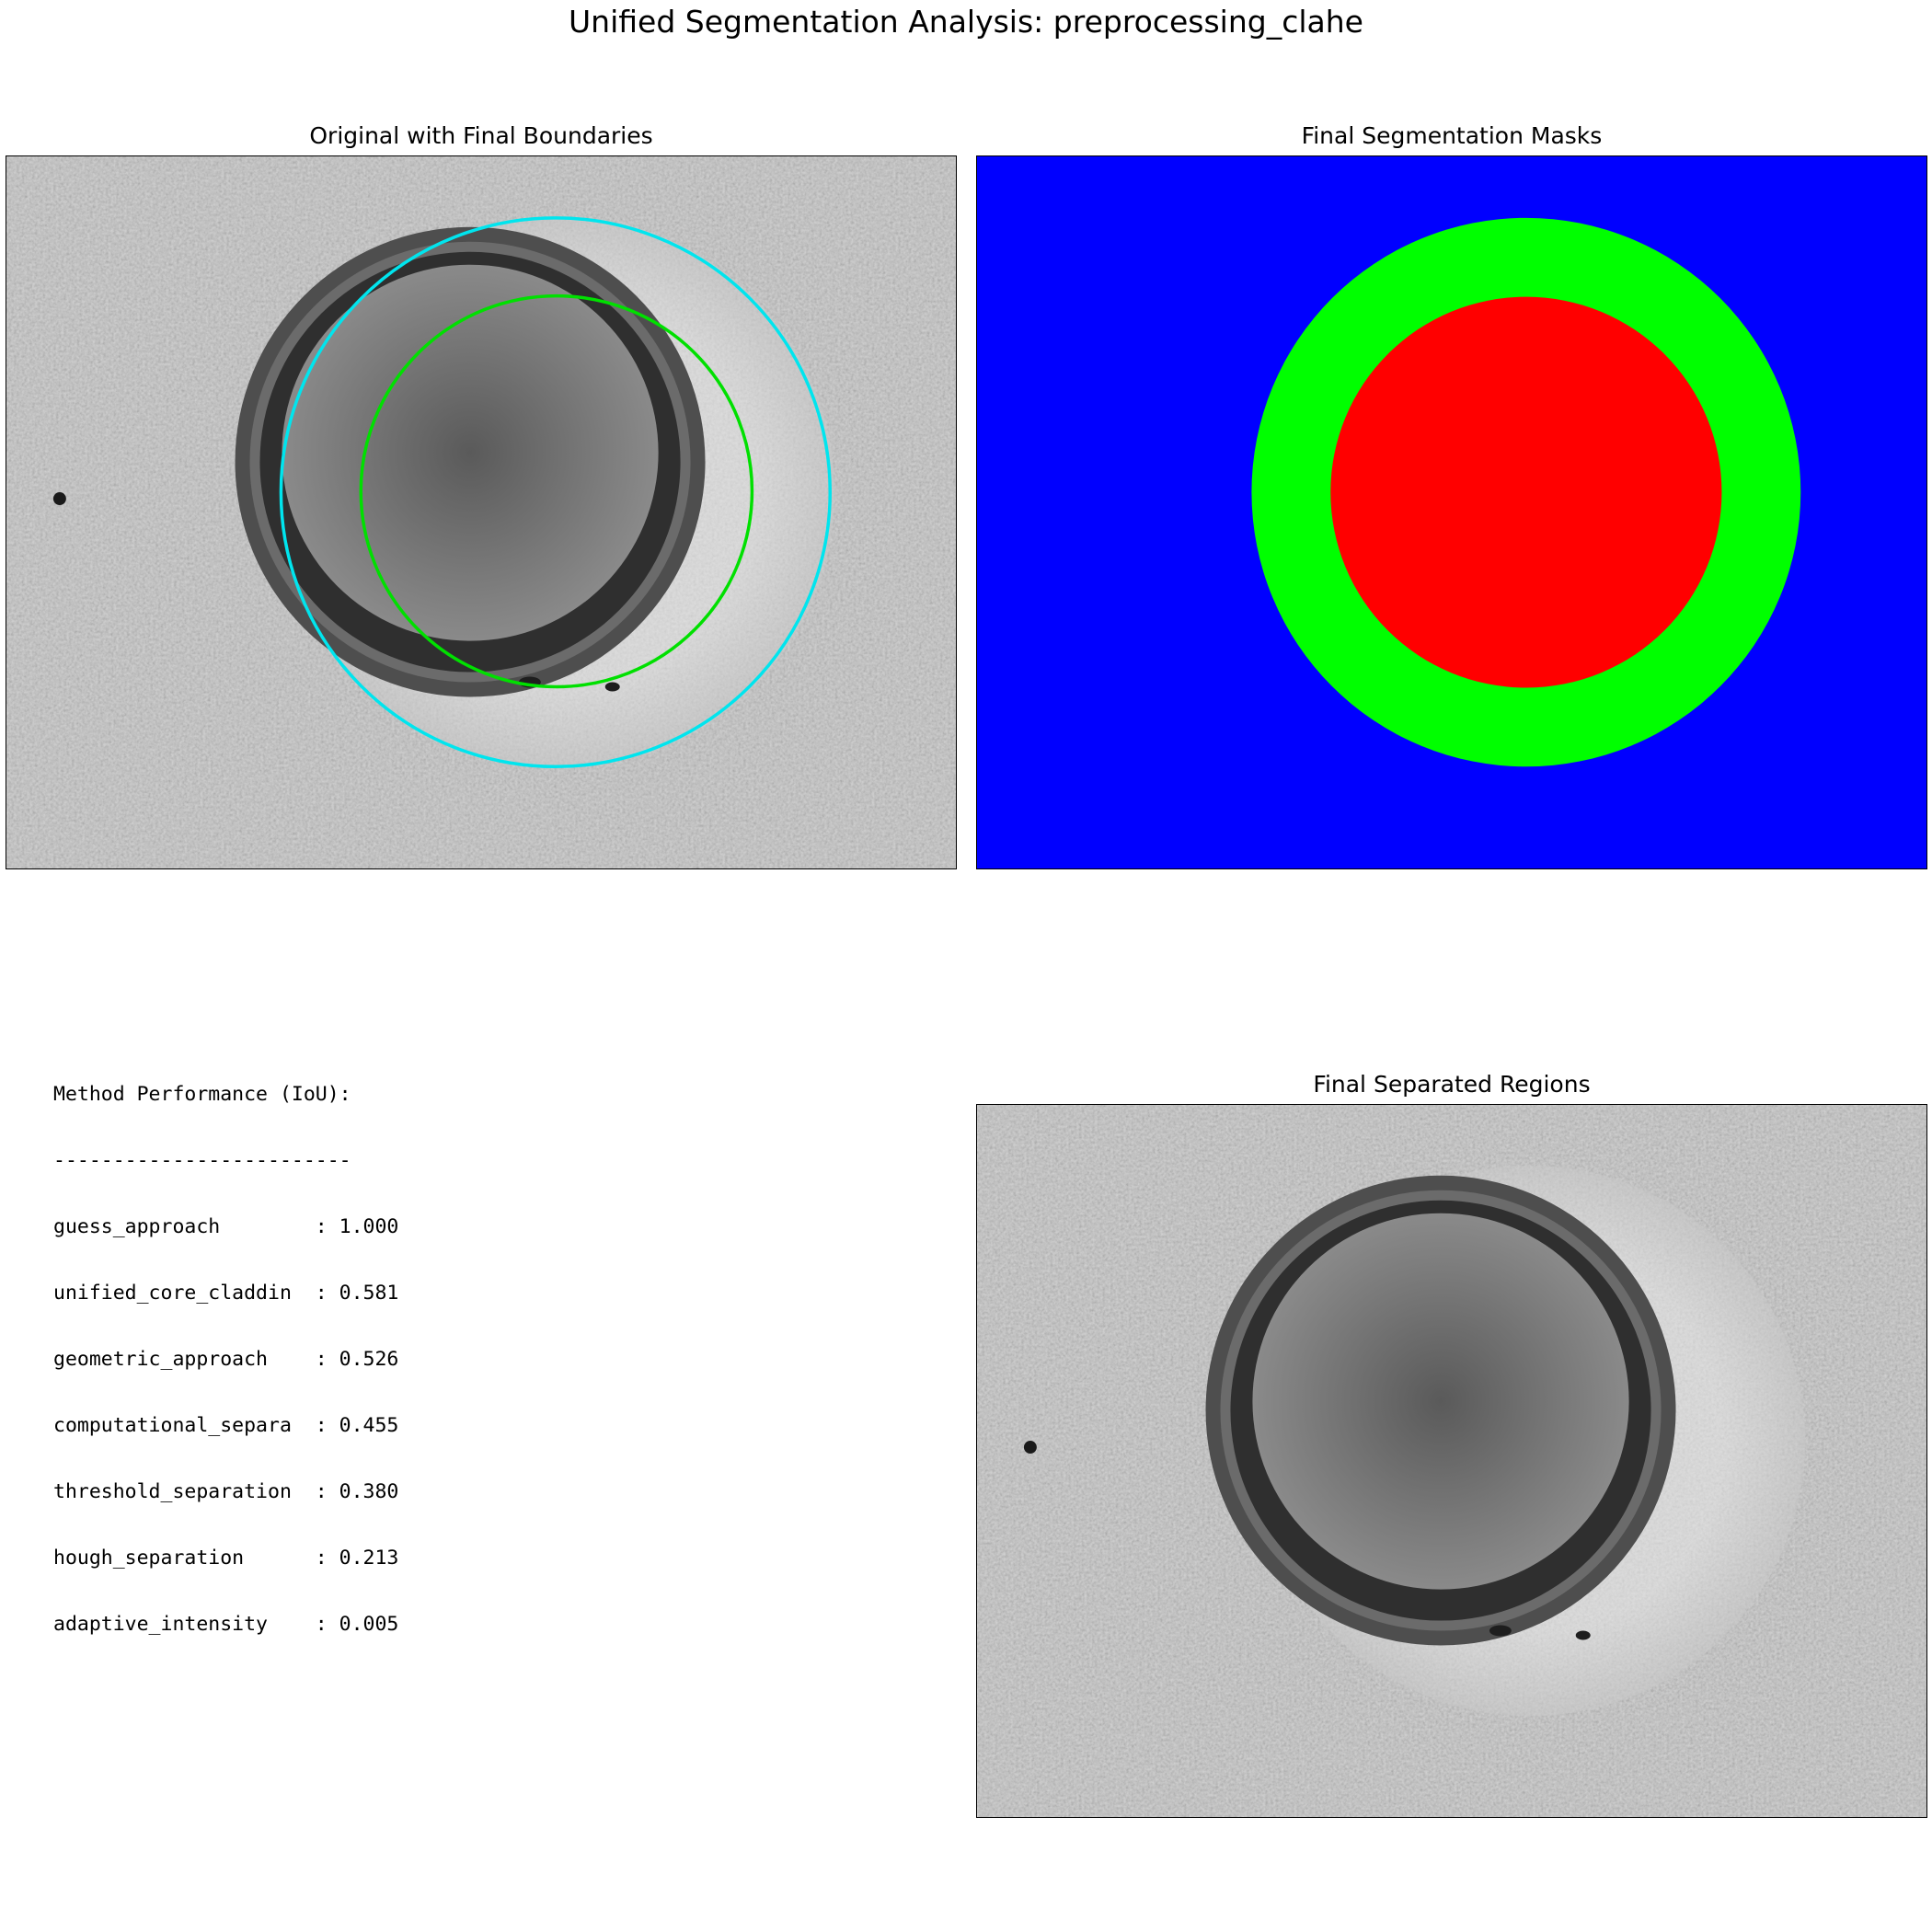 Image resolution: width=1932 pixels, height=1932 pixels. Describe the element at coordinates (1452, 1084) in the screenshot. I see `regions-panel-title: Final Separated Regions` at that location.